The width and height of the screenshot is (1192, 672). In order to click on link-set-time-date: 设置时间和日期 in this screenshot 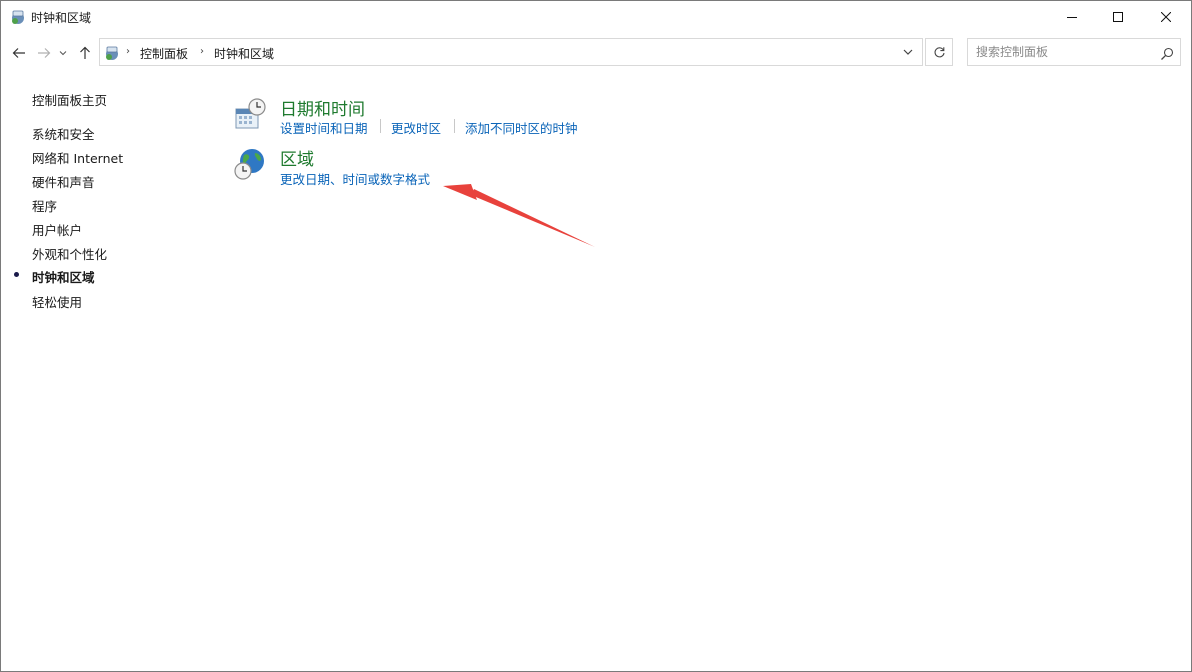, I will do `click(324, 127)`.